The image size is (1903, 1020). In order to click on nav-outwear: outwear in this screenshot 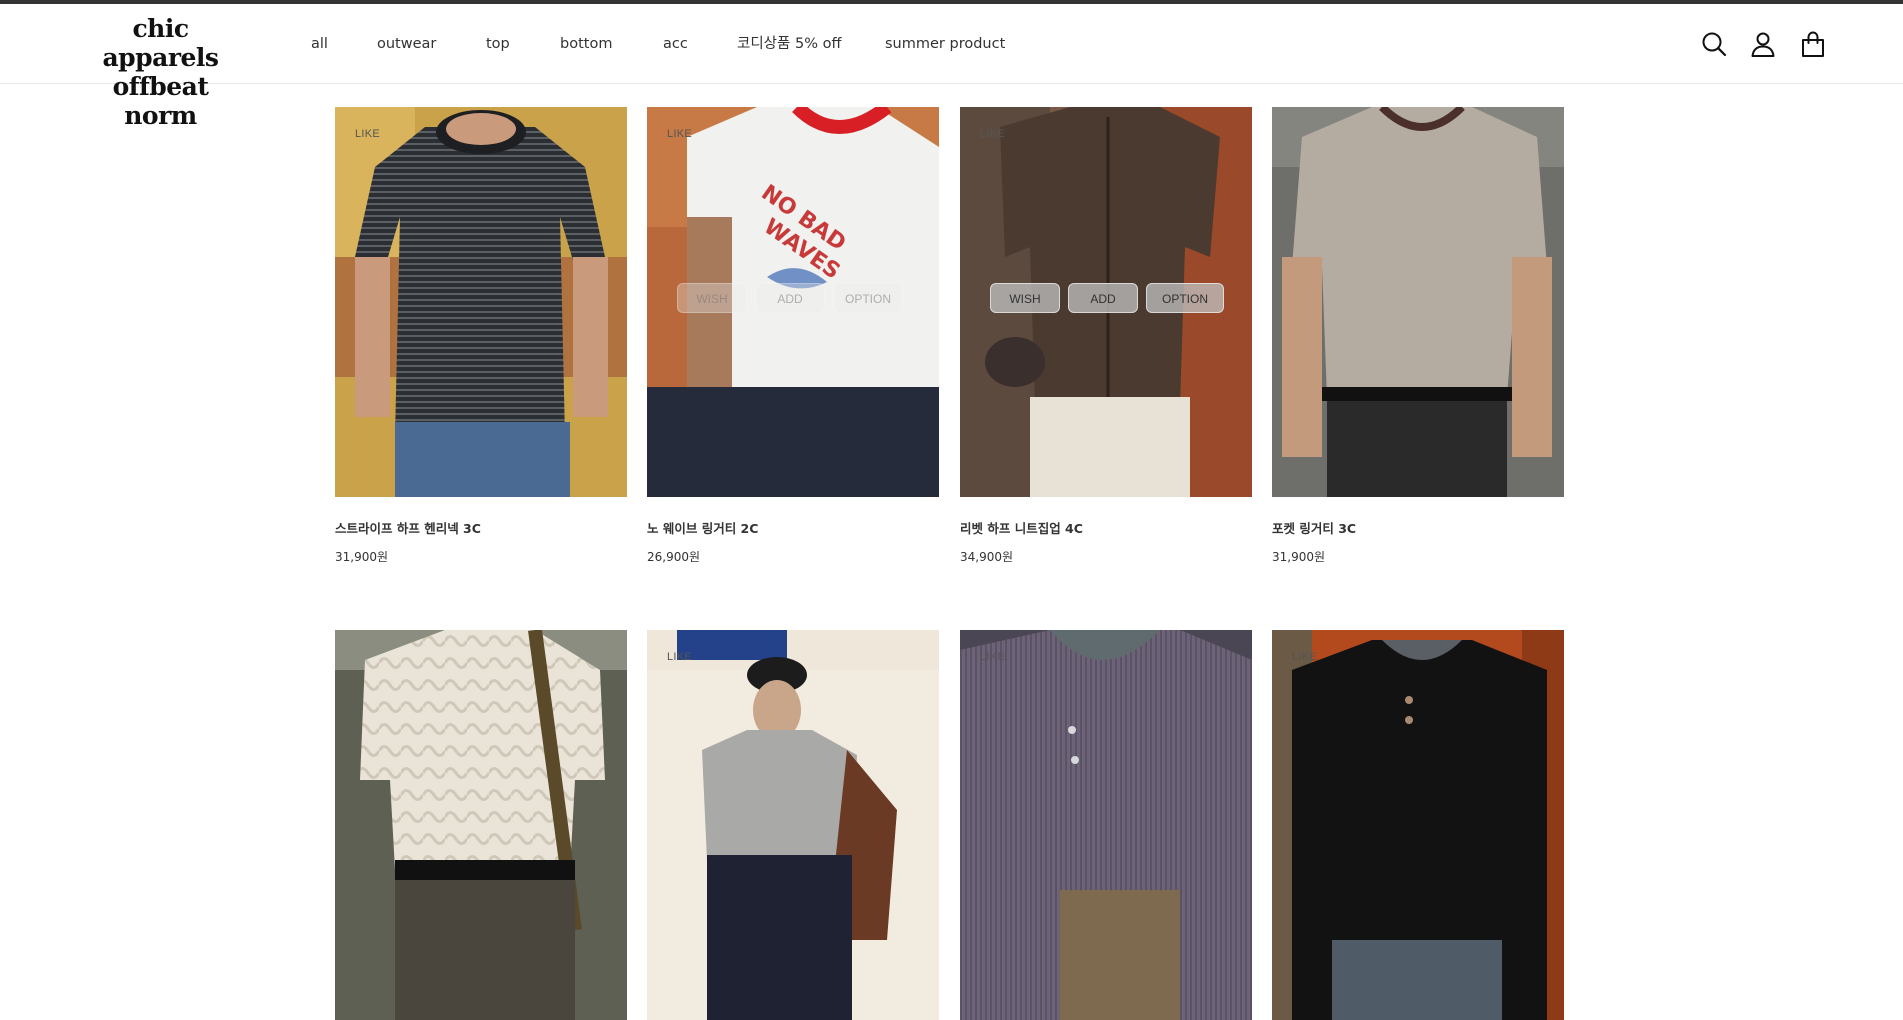, I will do `click(406, 44)`.